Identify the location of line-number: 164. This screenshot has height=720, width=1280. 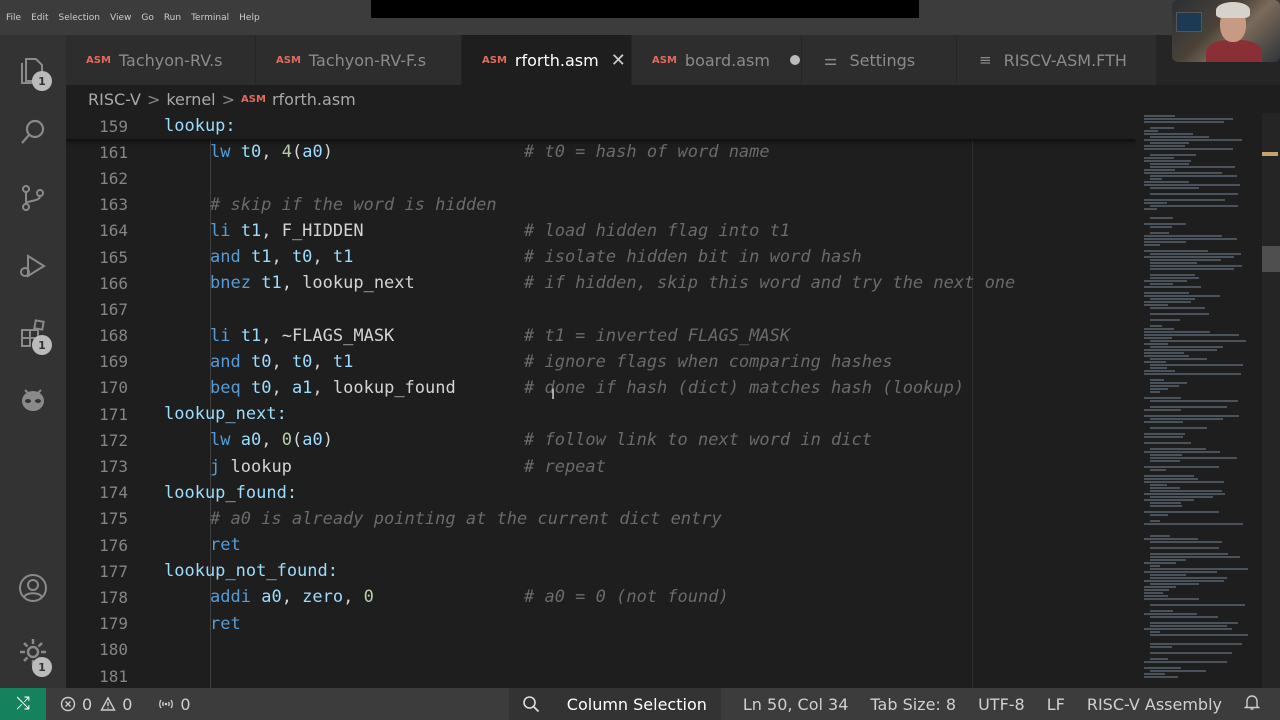
(113, 231).